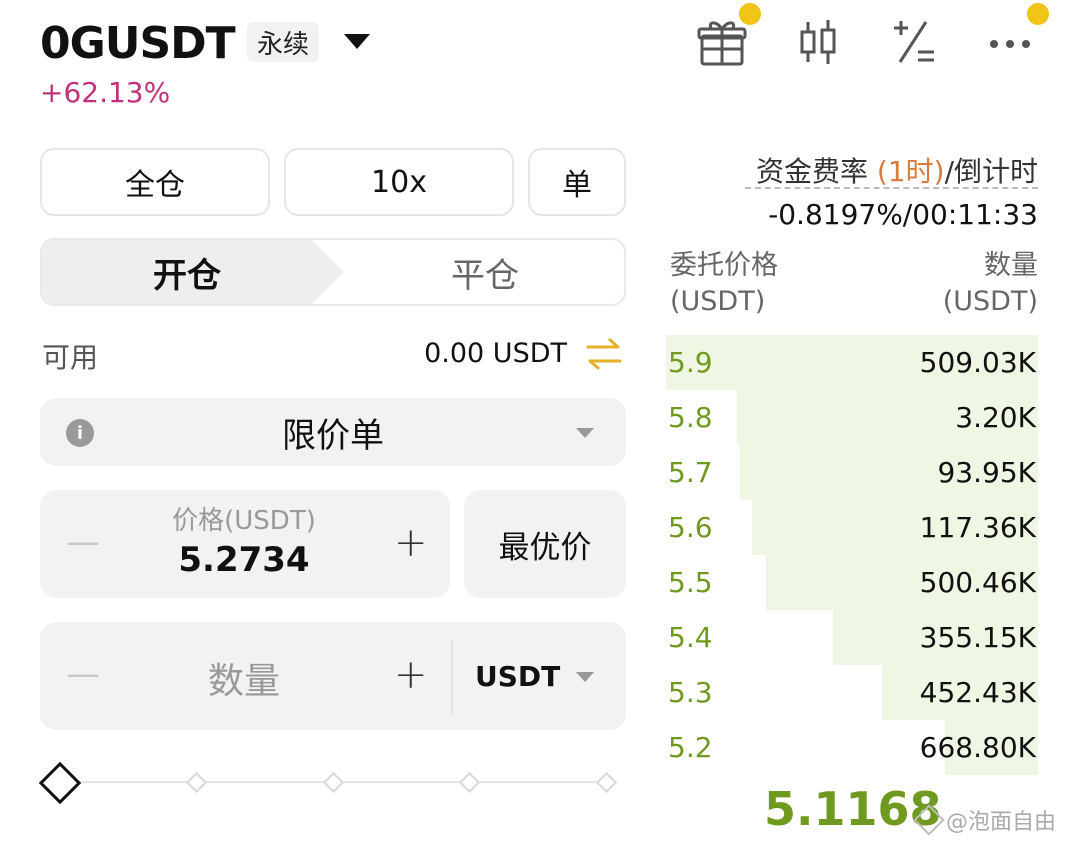 The height and width of the screenshot is (847, 1080). What do you see at coordinates (545, 544) in the screenshot?
I see `best-price-button: 最优价` at bounding box center [545, 544].